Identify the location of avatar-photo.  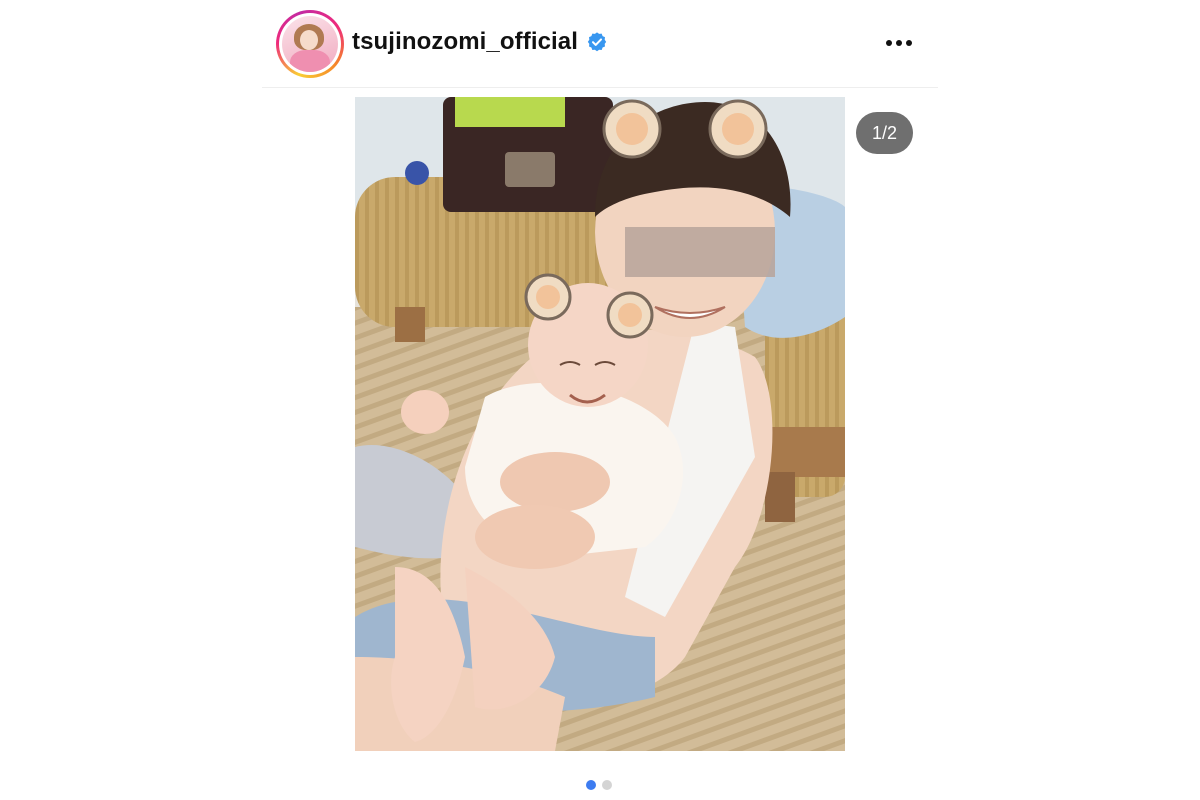
(310, 44).